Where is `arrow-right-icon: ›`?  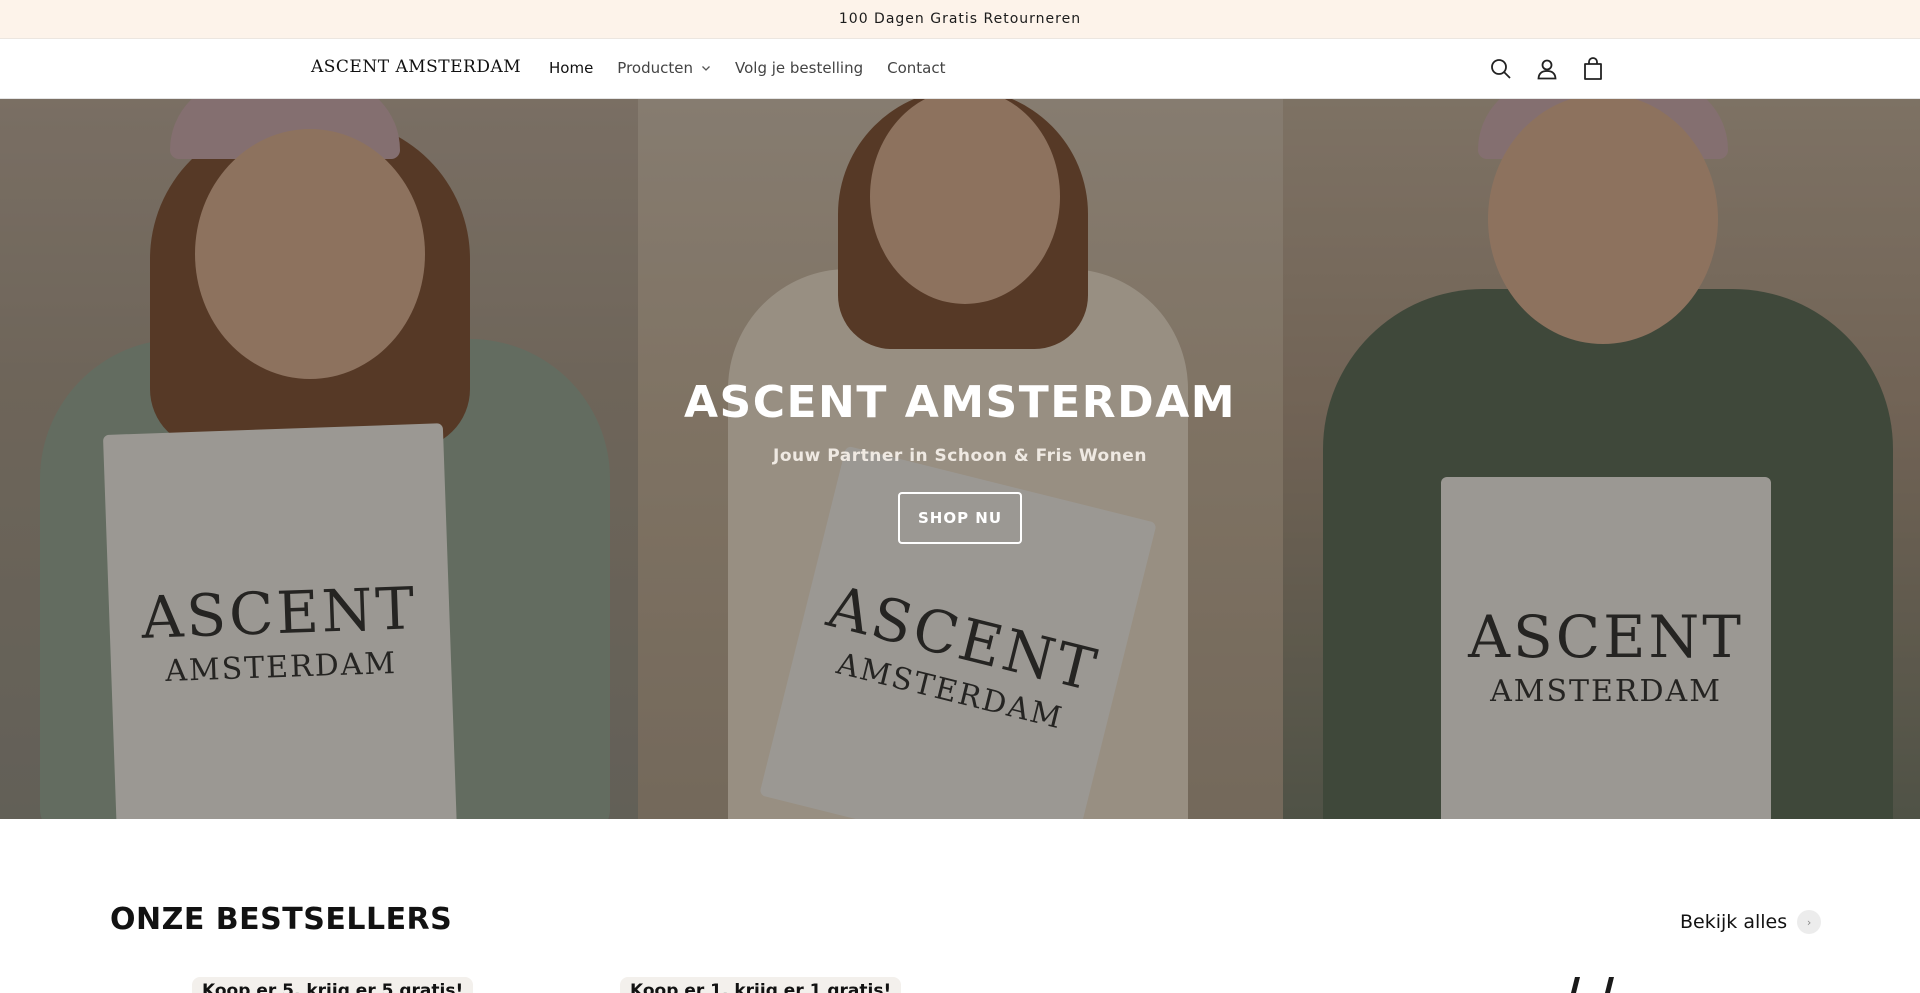
arrow-right-icon: › is located at coordinates (1809, 922).